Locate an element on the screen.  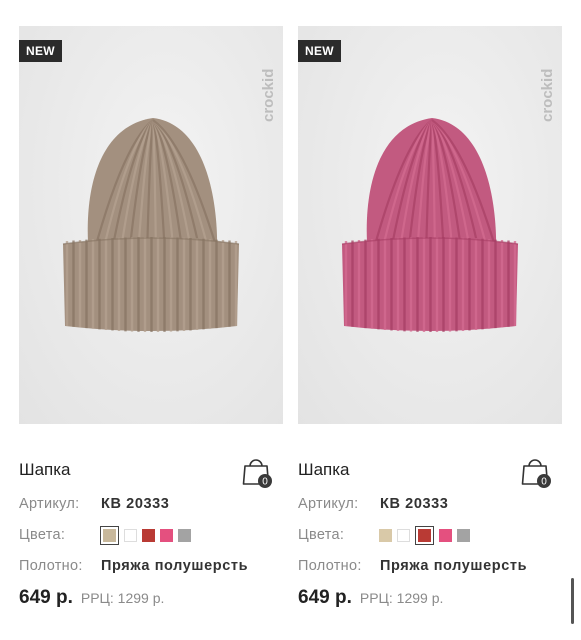
scrollbar is located at coordinates (572, 601).